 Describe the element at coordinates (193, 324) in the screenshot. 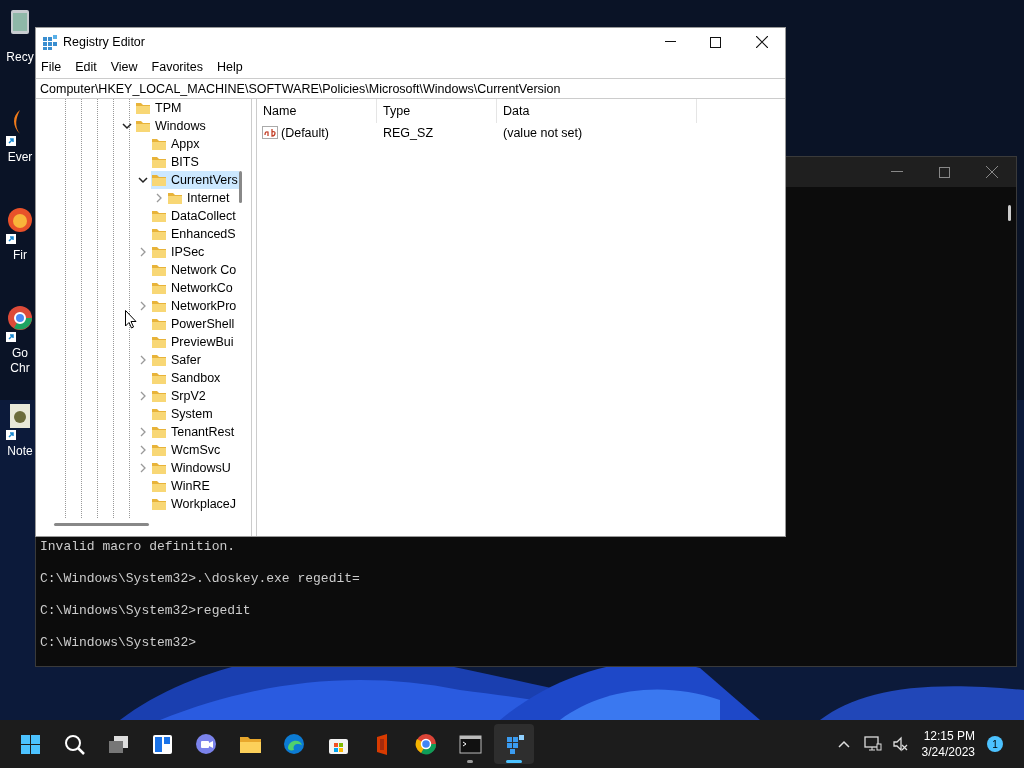

I see `tree-item: PowerShell` at that location.